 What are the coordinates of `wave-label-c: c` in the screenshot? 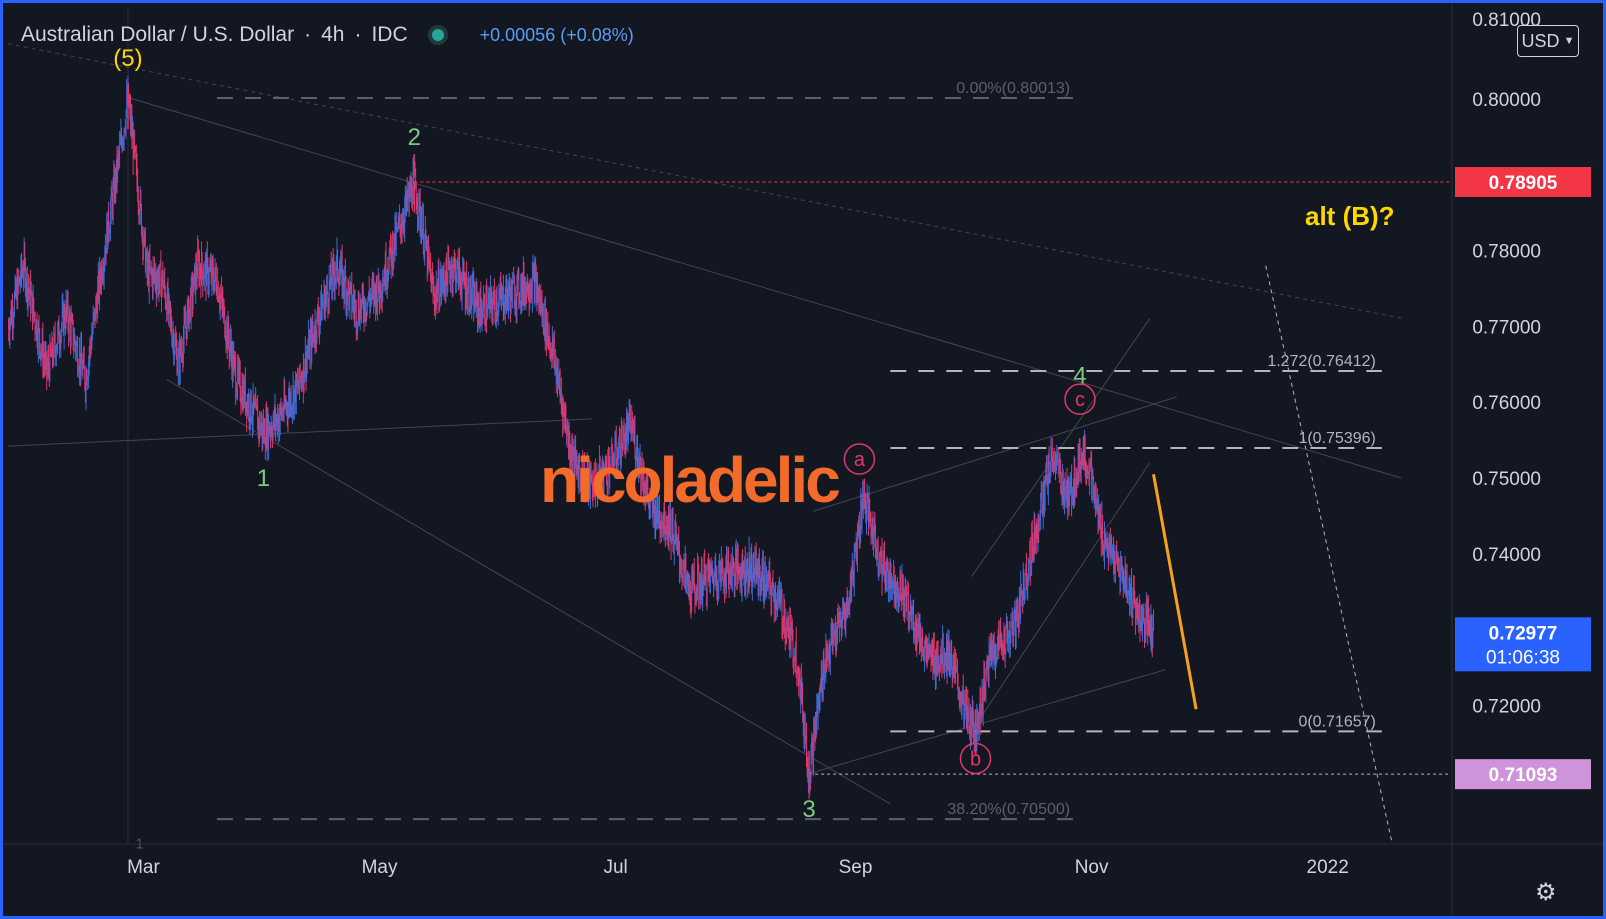 It's located at (1080, 400).